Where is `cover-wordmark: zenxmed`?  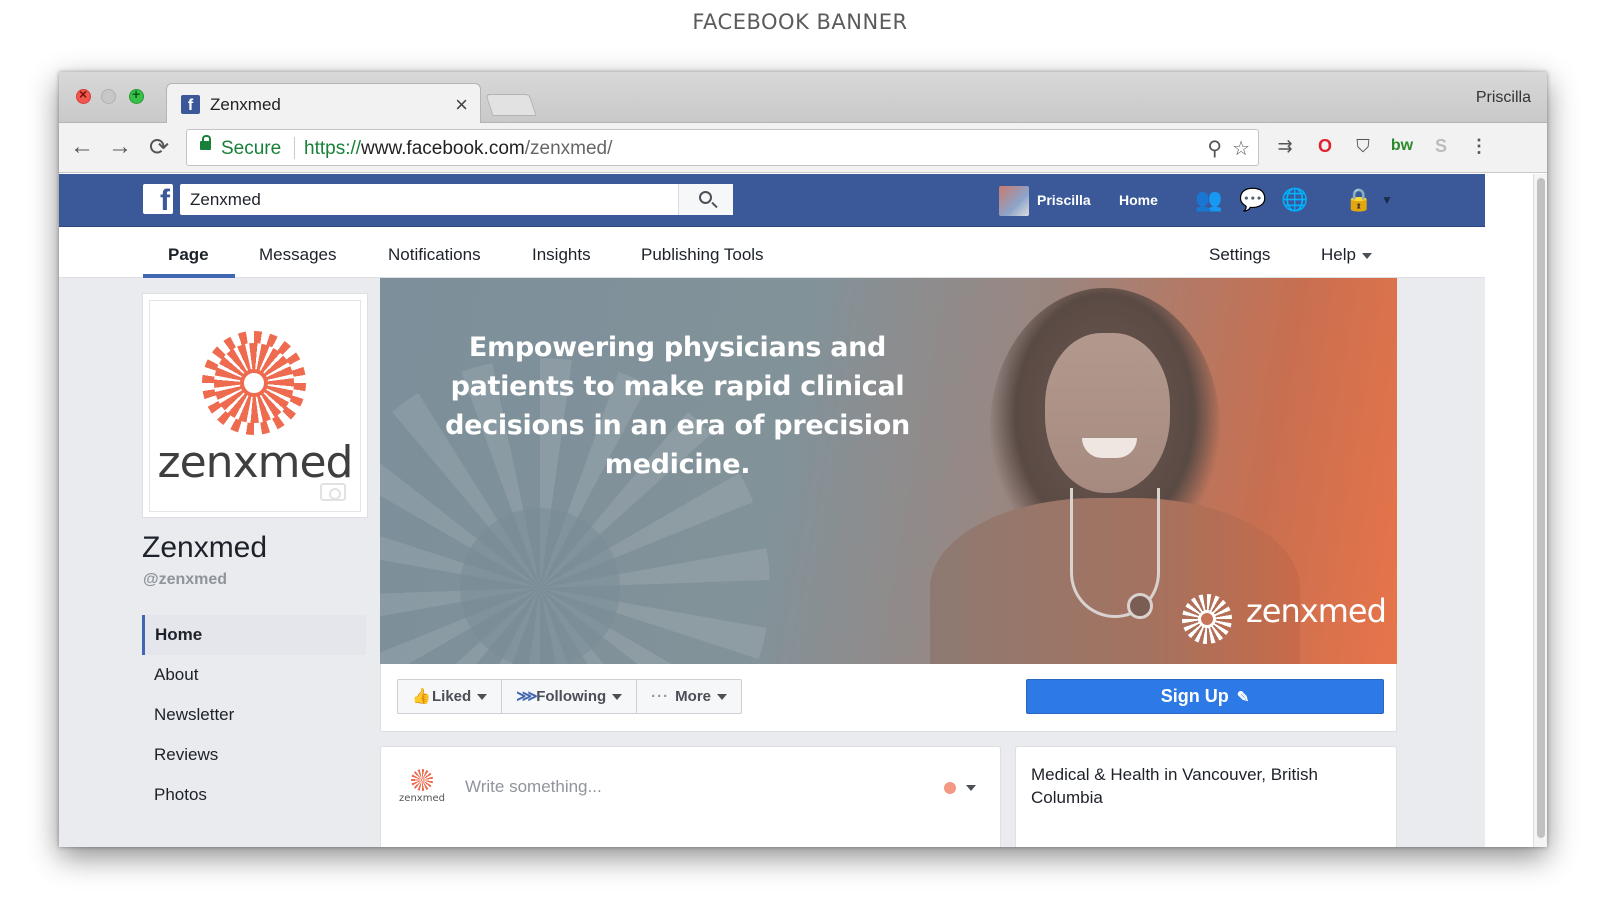 cover-wordmark: zenxmed is located at coordinates (1316, 611).